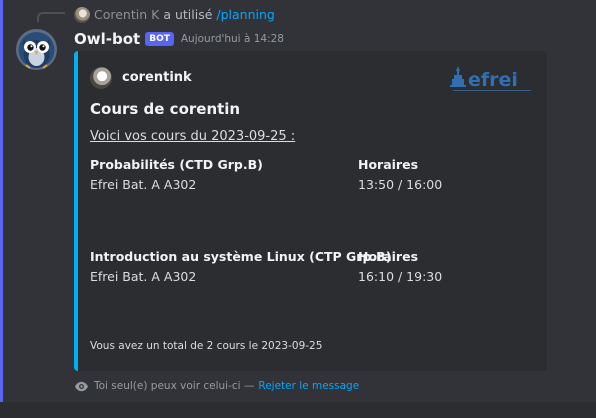  I want to click on ephemeral-text: Toi seul(e) peux voir celui-ci —, so click(174, 386).